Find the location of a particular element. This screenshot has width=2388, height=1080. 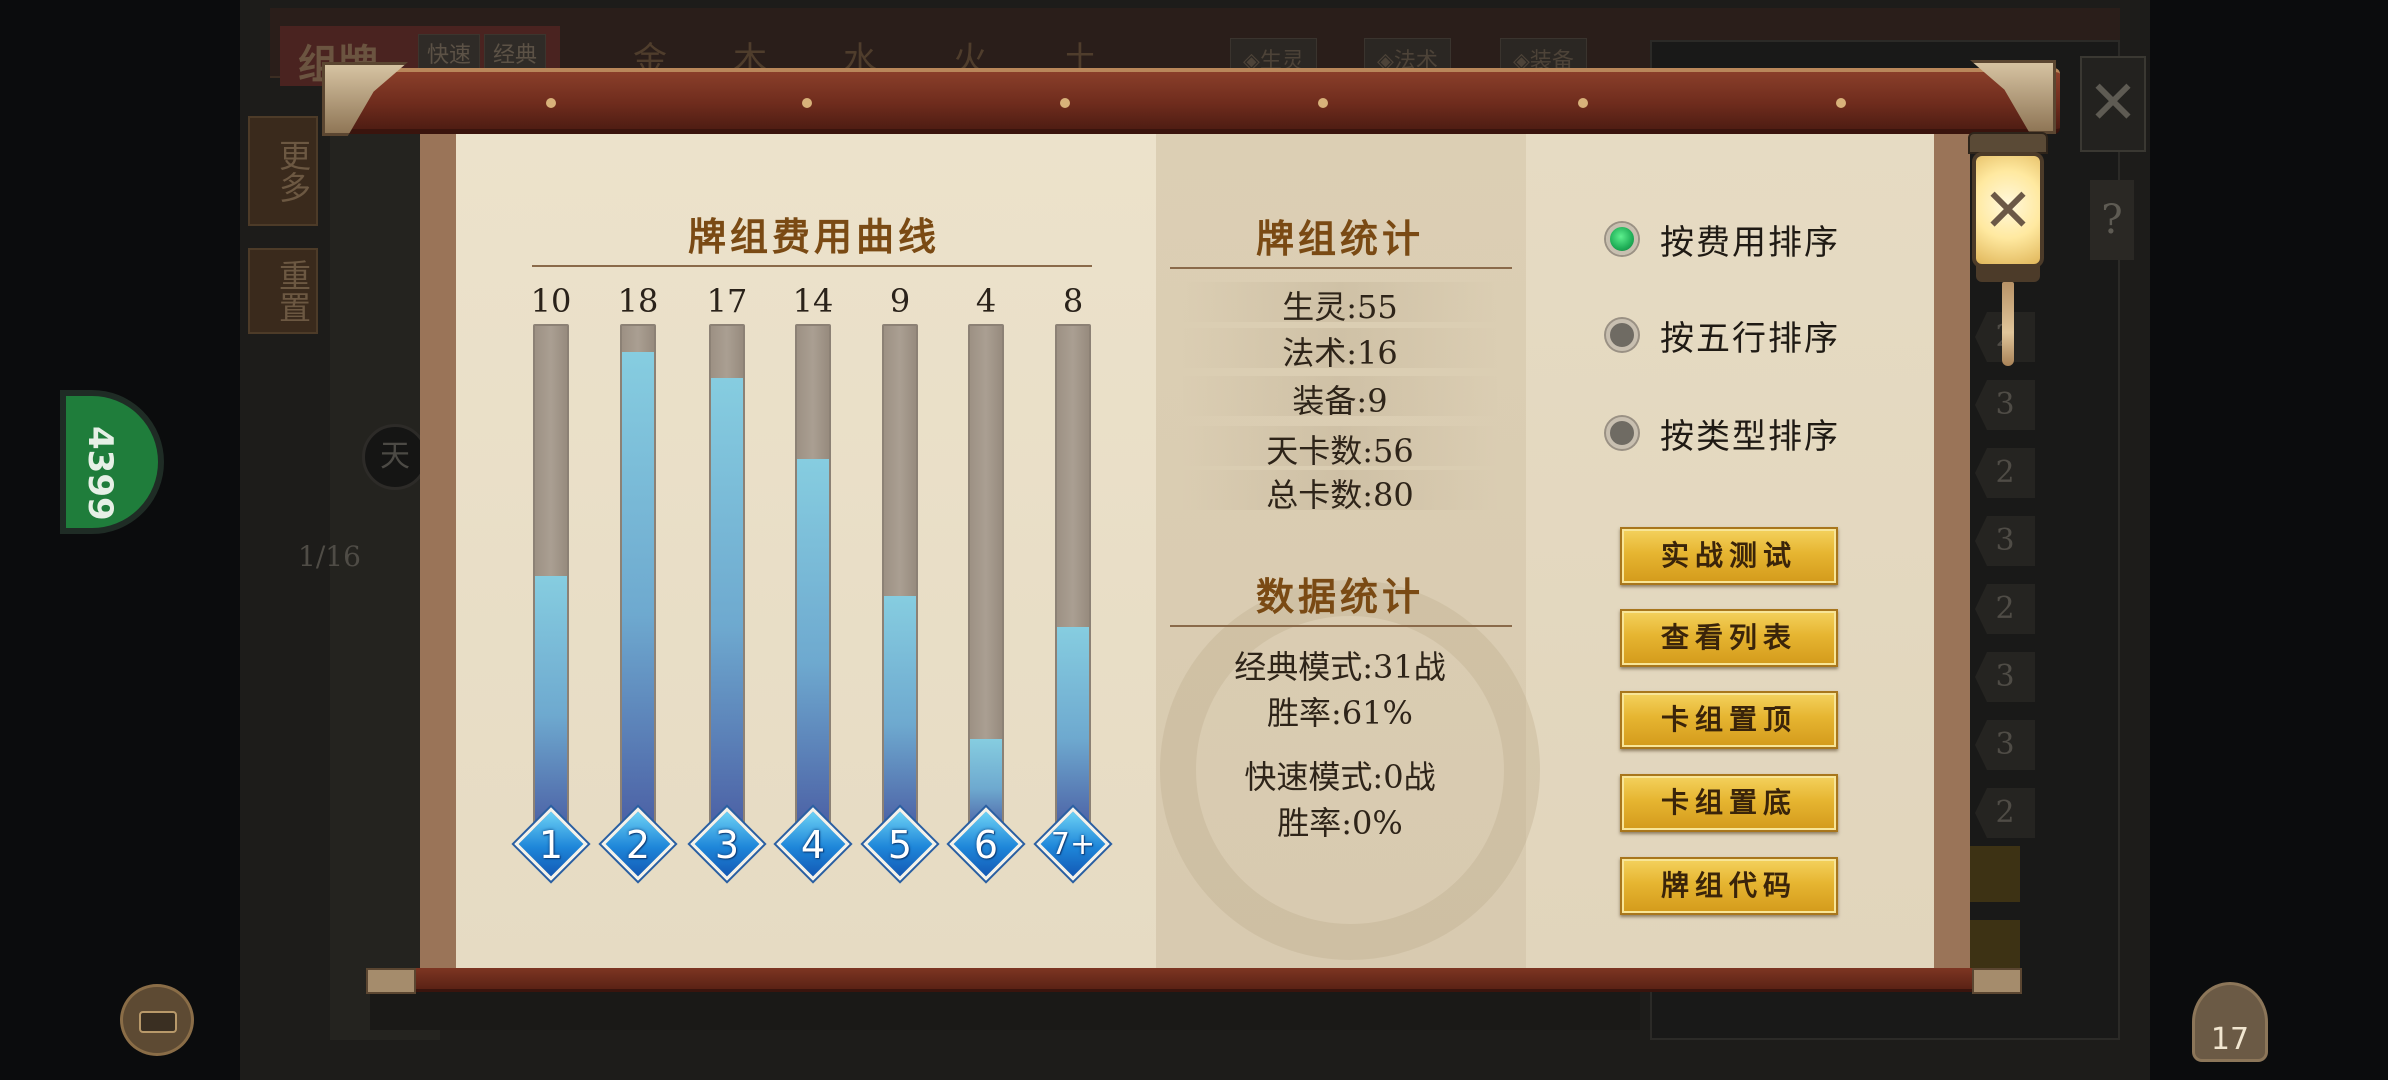

deck-stats-divider is located at coordinates (1341, 268).